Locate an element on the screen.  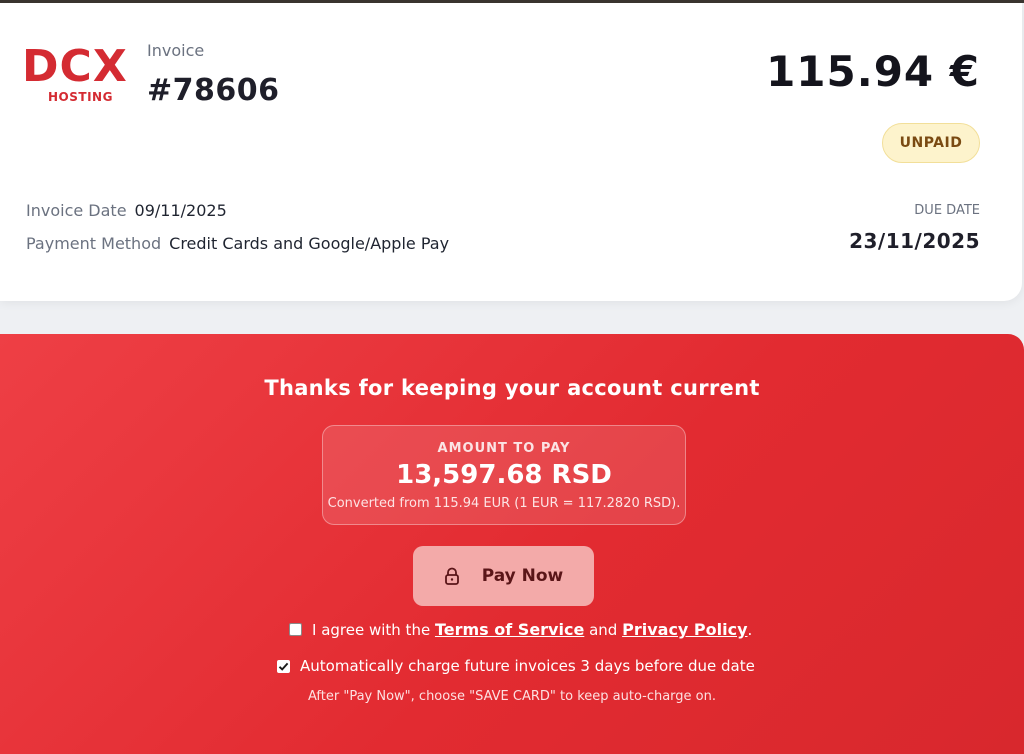
invoice-date-label: Invoice Date is located at coordinates (76, 210).